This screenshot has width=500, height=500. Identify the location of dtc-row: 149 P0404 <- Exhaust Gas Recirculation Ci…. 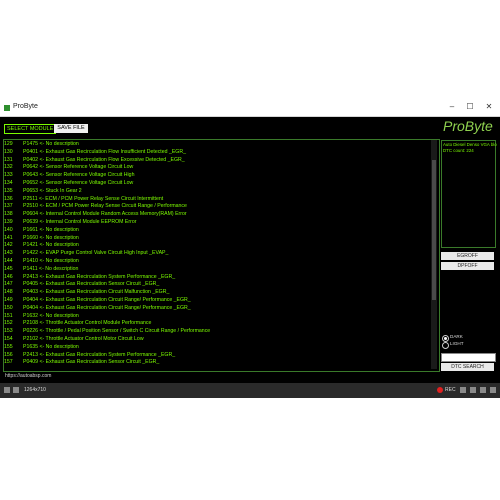
(97, 300).